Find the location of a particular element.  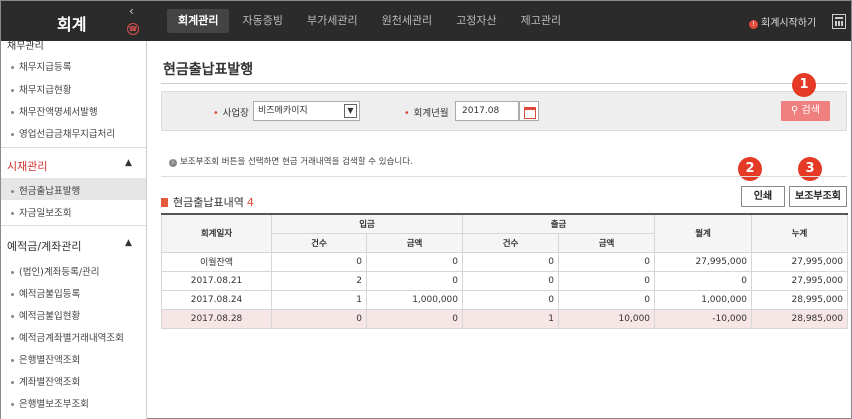

search-icon: ⚲ is located at coordinates (796, 110).